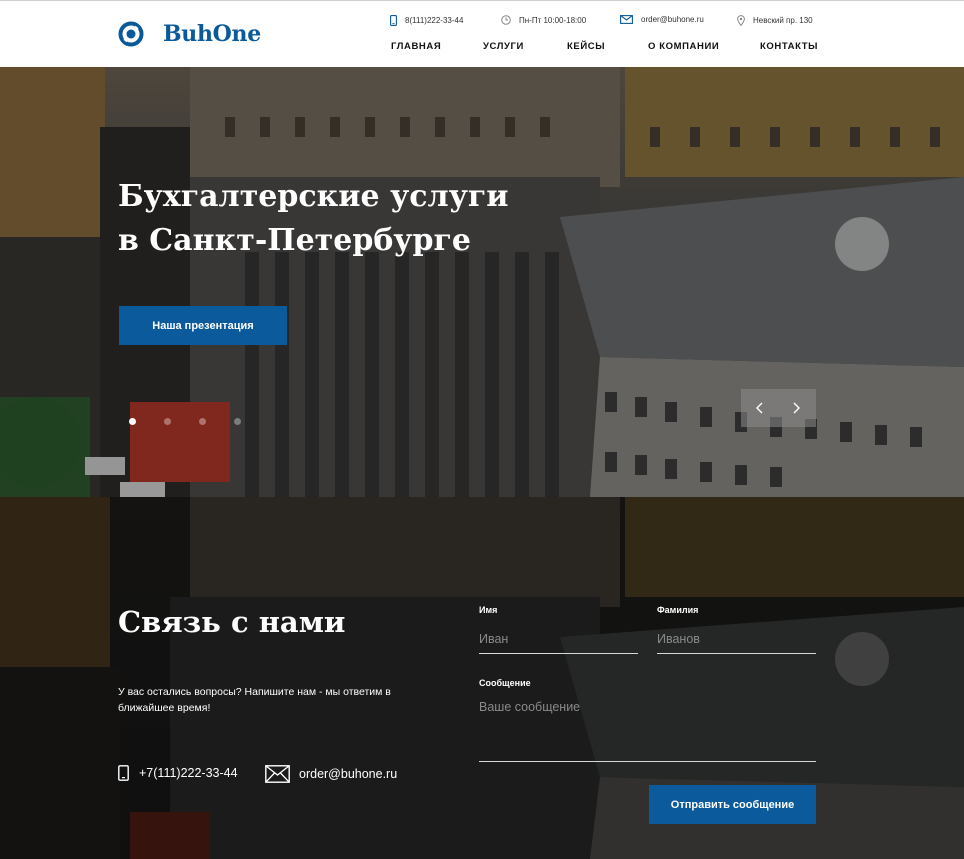  I want to click on hero-title: Бухгалтерские услуги в Санкт-Петербурге, so click(313, 219).